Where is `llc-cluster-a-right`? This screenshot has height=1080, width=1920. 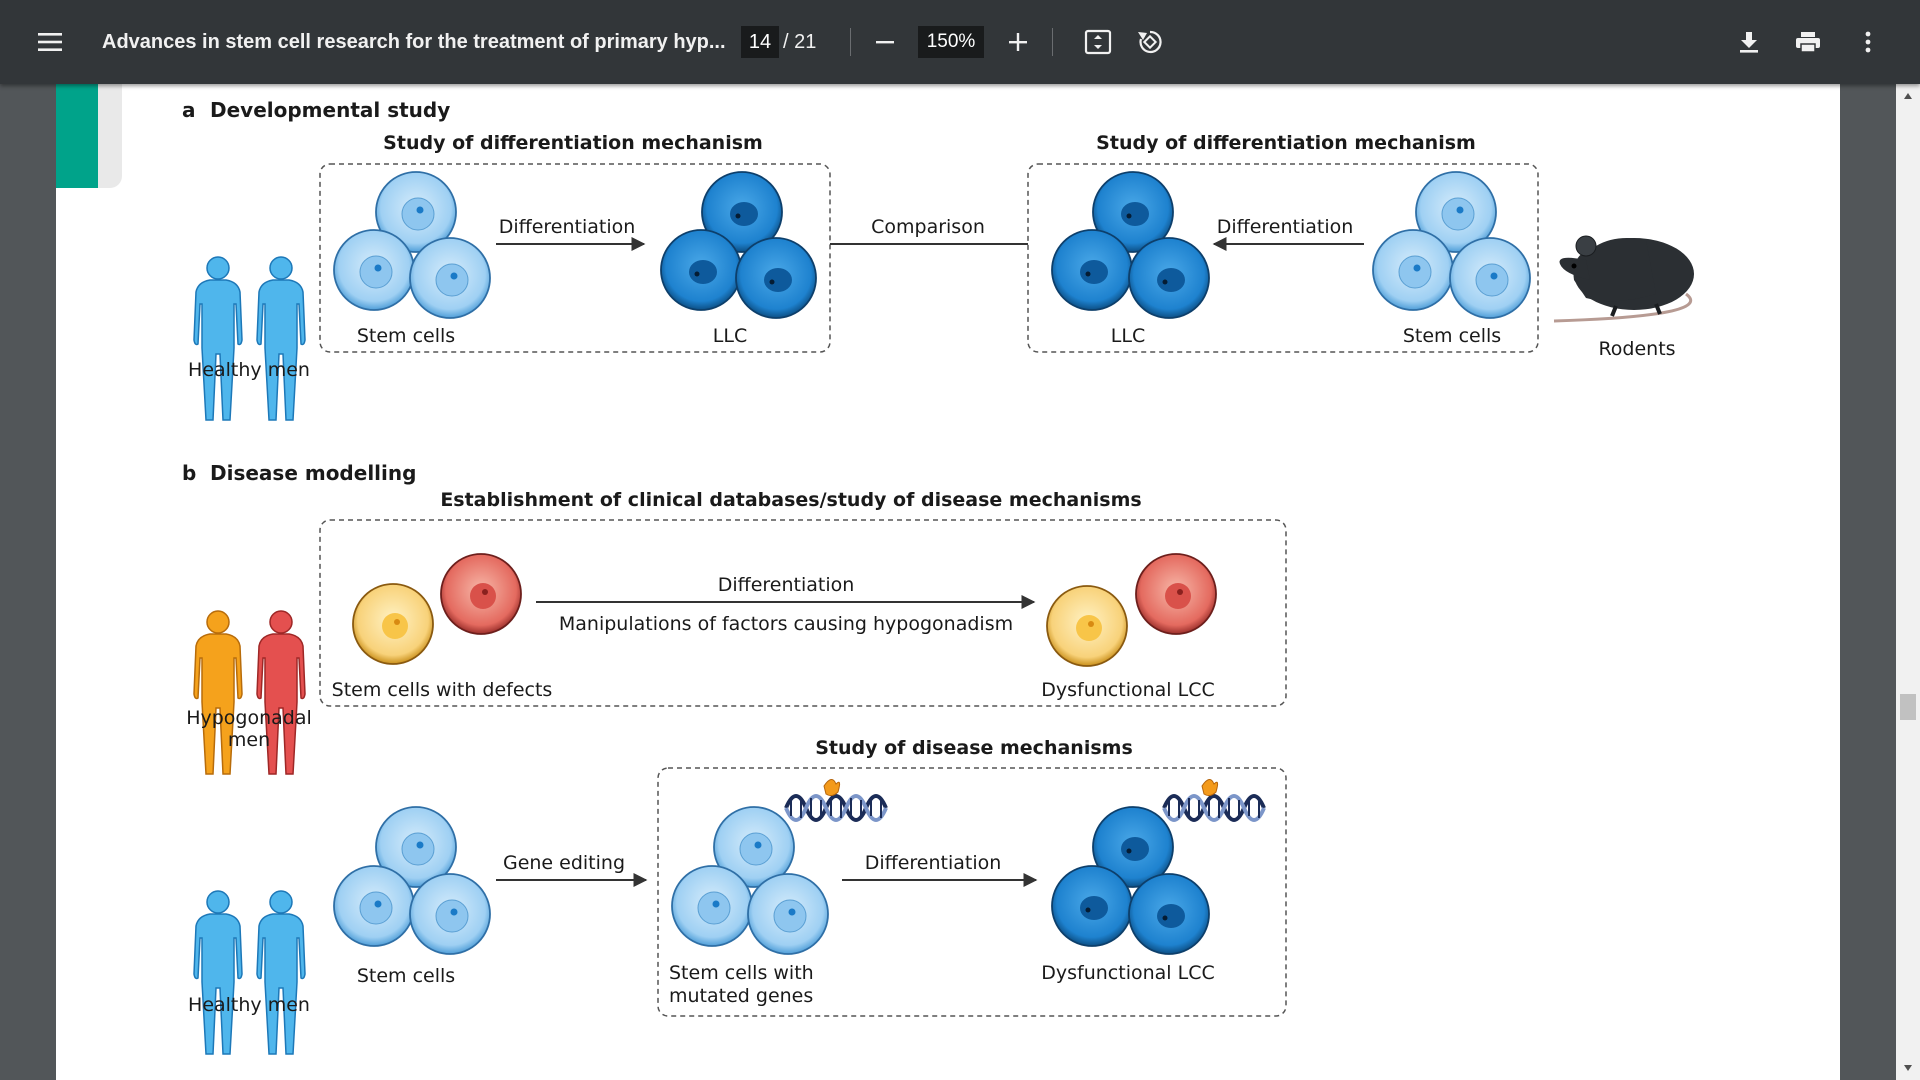 llc-cluster-a-right is located at coordinates (1130, 245).